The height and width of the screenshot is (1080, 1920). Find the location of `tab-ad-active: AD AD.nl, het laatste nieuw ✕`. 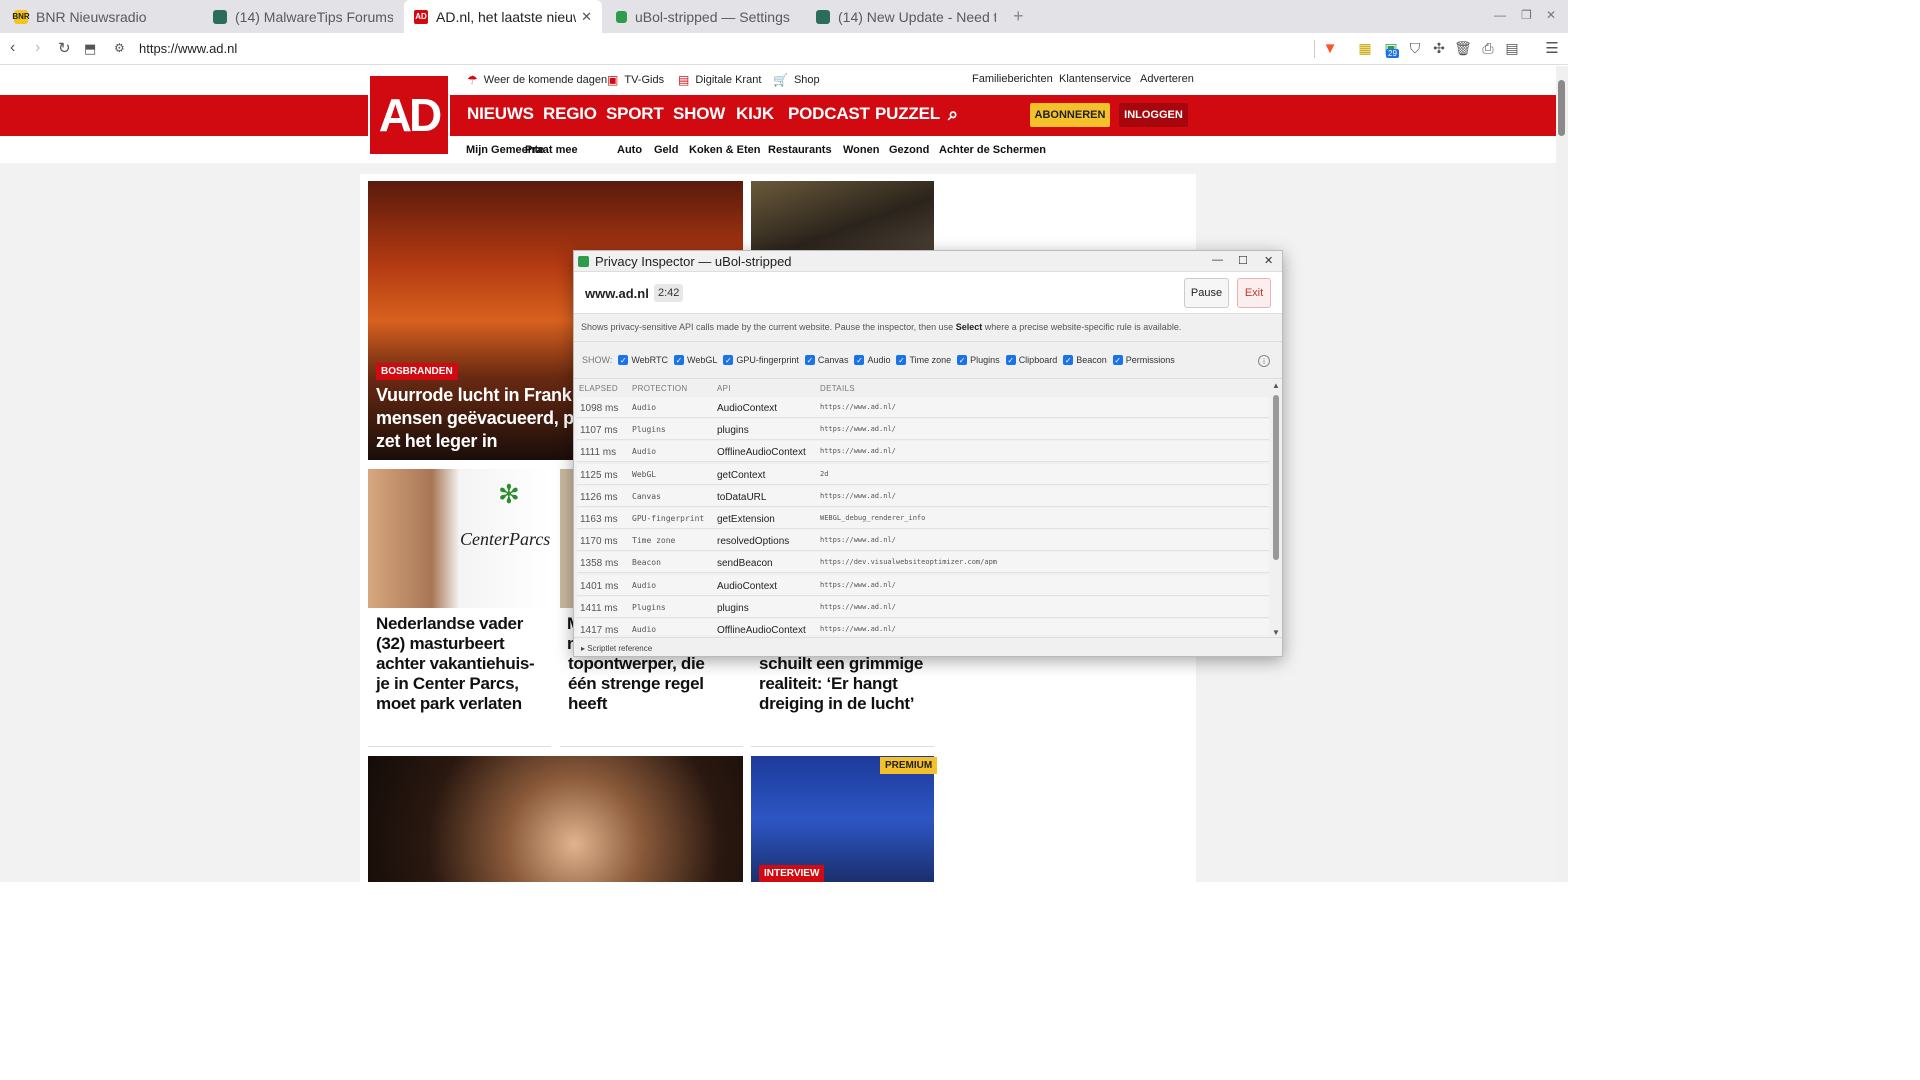

tab-ad-active: AD AD.nl, het laatste nieuw ✕ is located at coordinates (503, 16).